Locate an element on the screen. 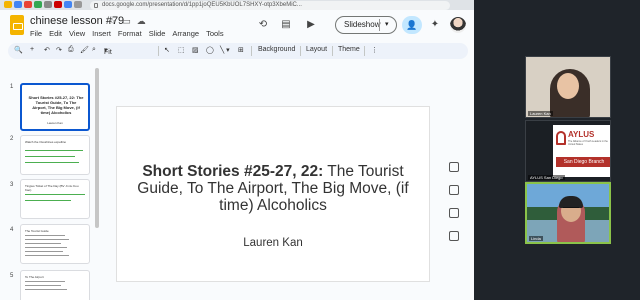 Image resolution: width=640 pixels, height=300 pixels. move-folder-icon: ▭ is located at coordinates (129, 21).